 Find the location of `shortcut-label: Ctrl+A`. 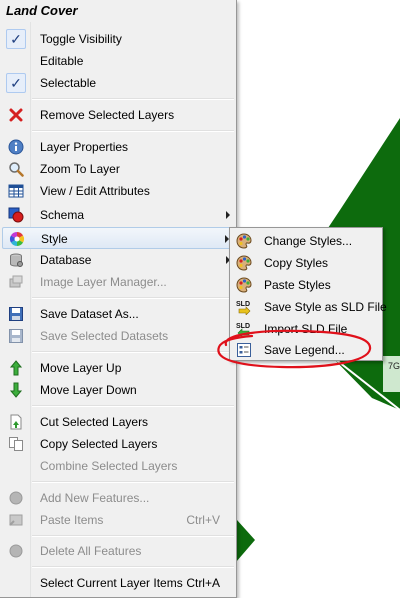

shortcut-label: Ctrl+A is located at coordinates (203, 583).